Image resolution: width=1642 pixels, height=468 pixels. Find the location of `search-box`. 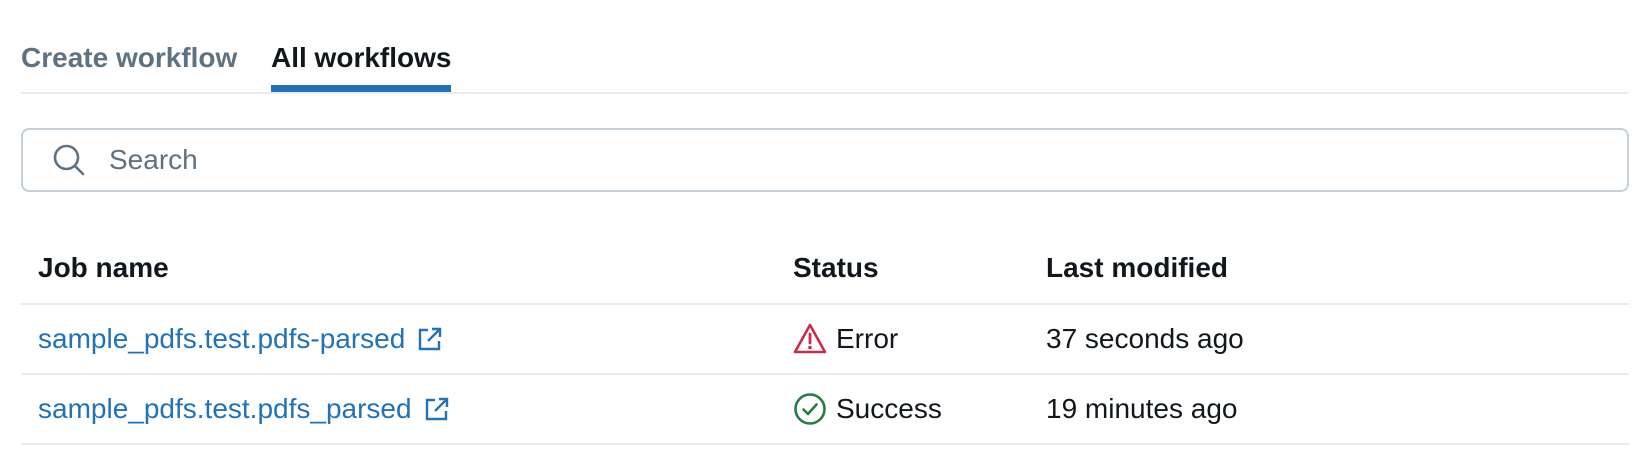

search-box is located at coordinates (825, 160).